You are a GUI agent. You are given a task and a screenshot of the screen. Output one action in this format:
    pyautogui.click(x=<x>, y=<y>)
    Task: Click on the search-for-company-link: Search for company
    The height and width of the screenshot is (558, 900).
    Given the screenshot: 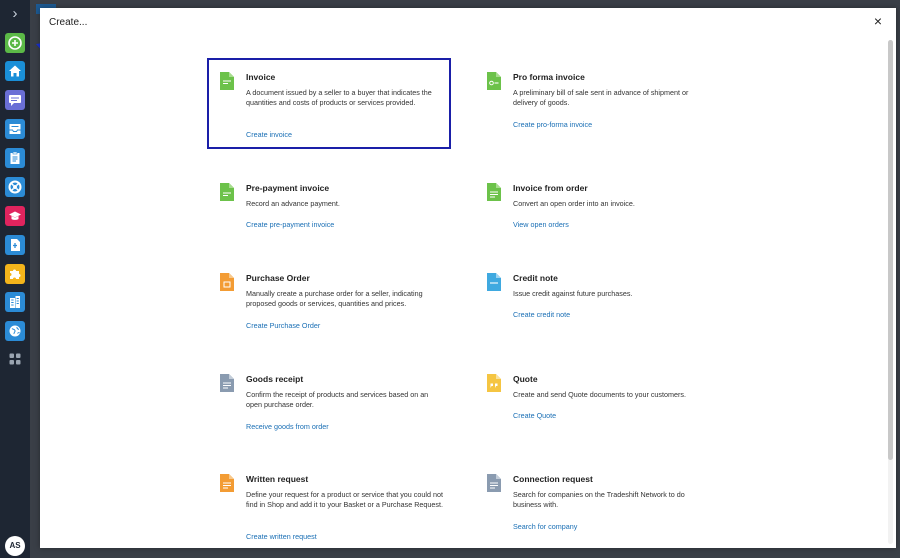 What is the action you would take?
    pyautogui.click(x=545, y=526)
    